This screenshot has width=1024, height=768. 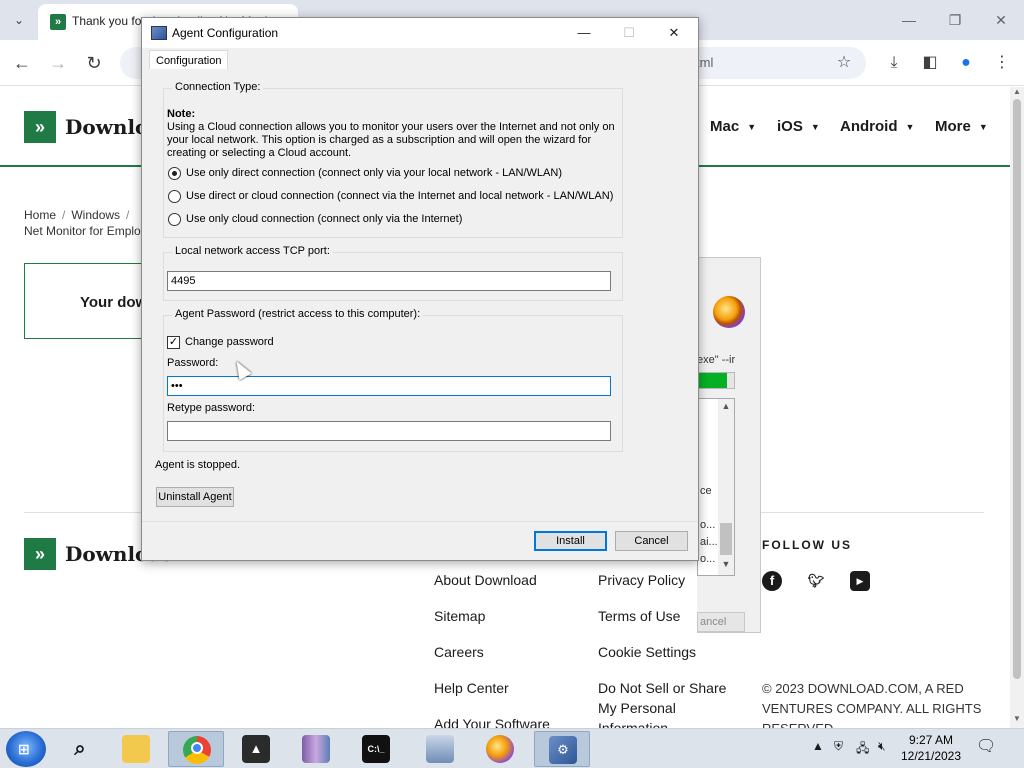 I want to click on reload-icon: ↻, so click(x=94, y=63).